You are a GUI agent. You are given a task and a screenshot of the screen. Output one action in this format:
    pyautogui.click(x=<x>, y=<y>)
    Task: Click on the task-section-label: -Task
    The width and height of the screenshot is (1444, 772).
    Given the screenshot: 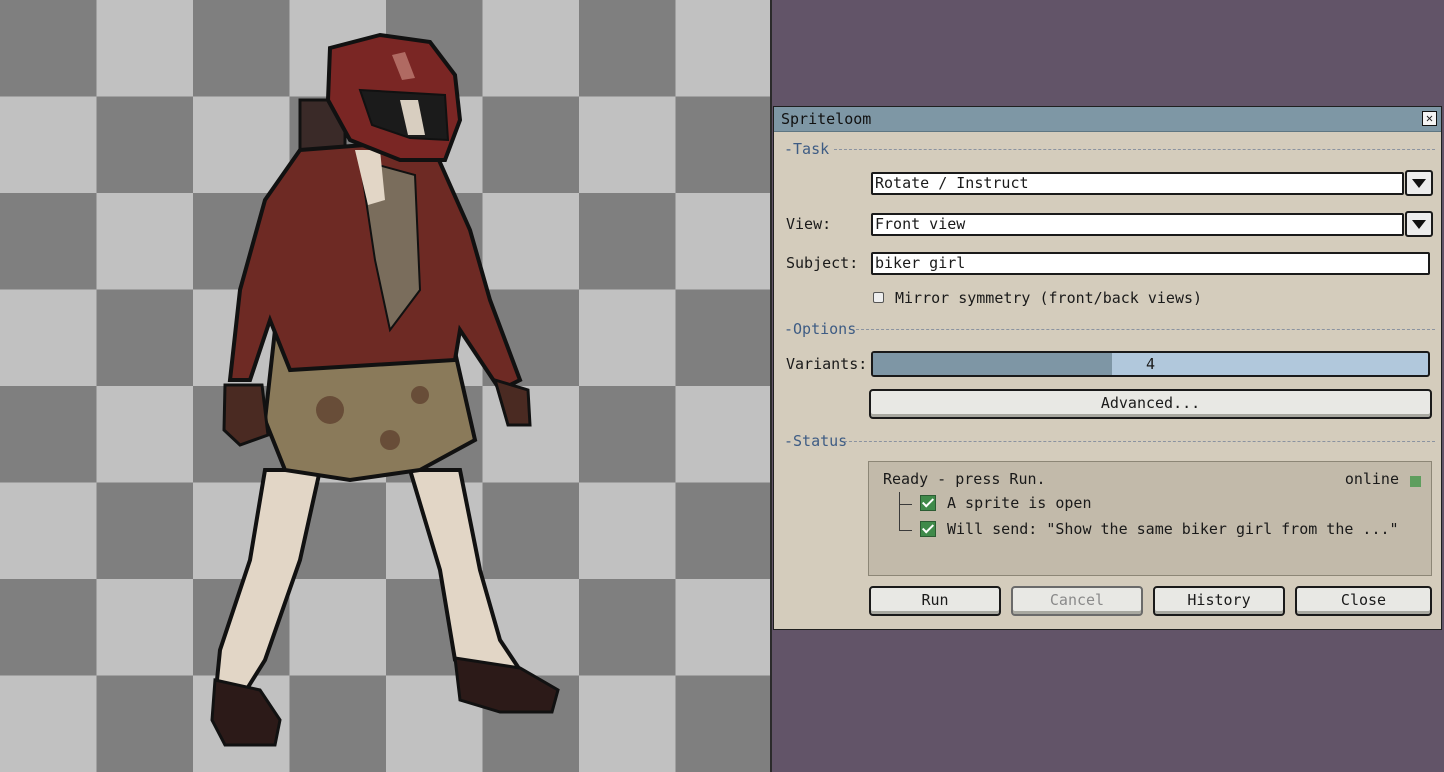 What is the action you would take?
    pyautogui.click(x=807, y=149)
    